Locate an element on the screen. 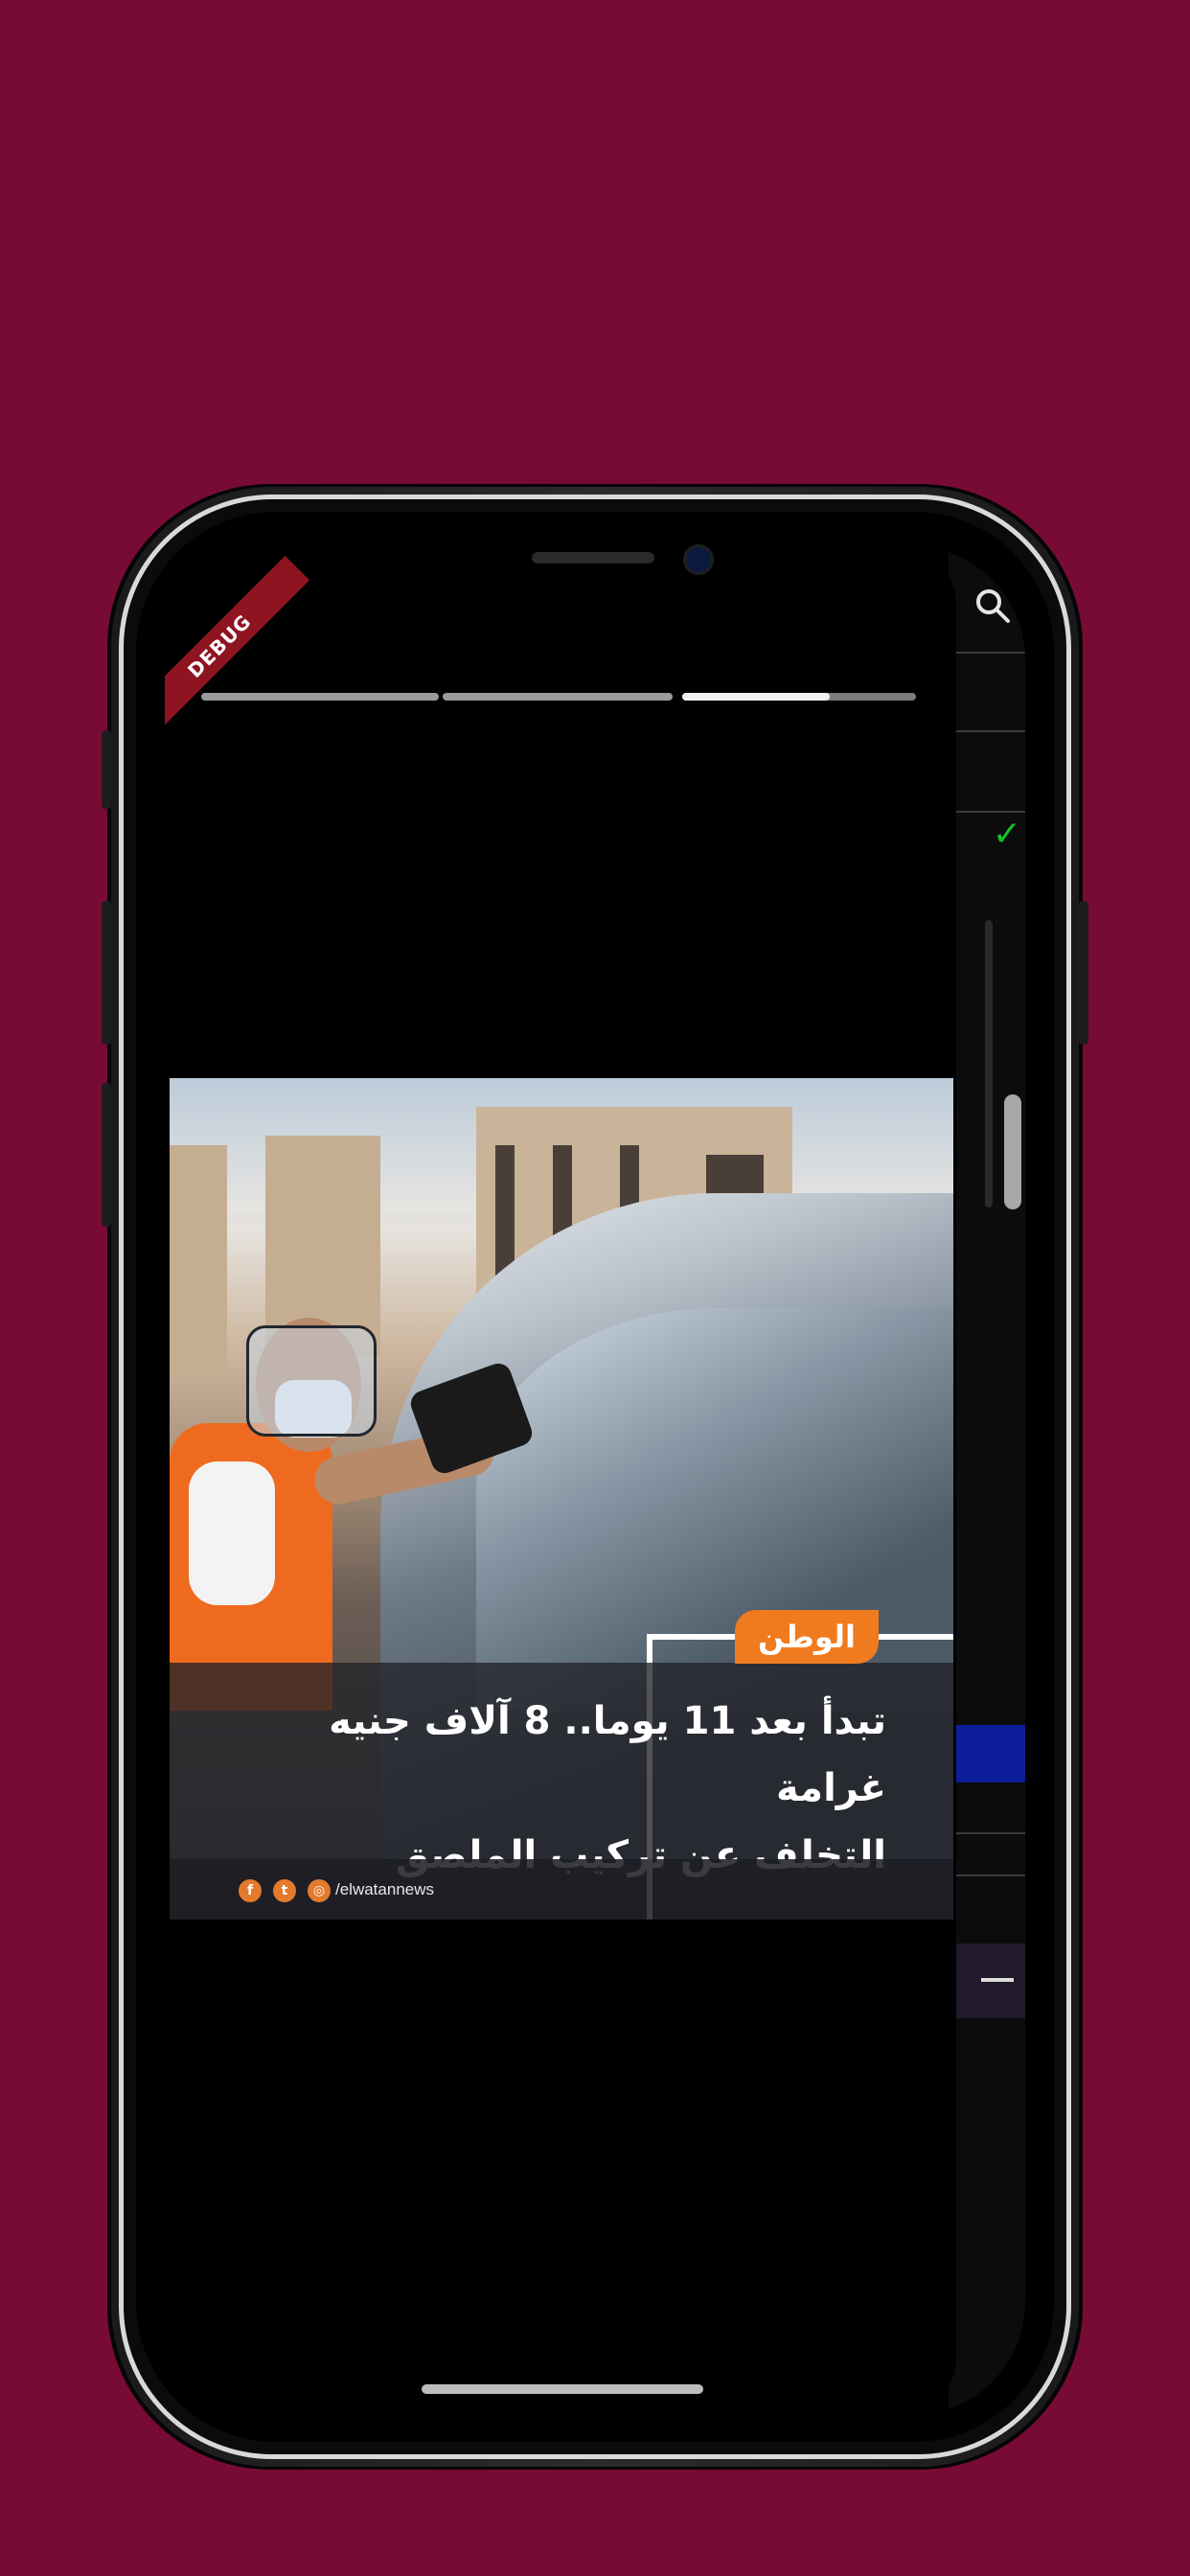 The image size is (1190, 2576). home-indicator is located at coordinates (562, 2389).